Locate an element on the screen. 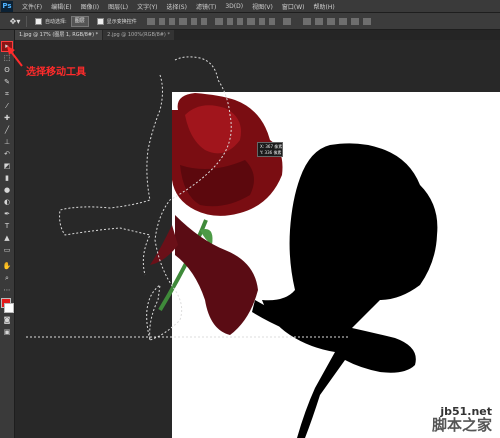  rose-photo-layer is located at coordinates (216, 214).